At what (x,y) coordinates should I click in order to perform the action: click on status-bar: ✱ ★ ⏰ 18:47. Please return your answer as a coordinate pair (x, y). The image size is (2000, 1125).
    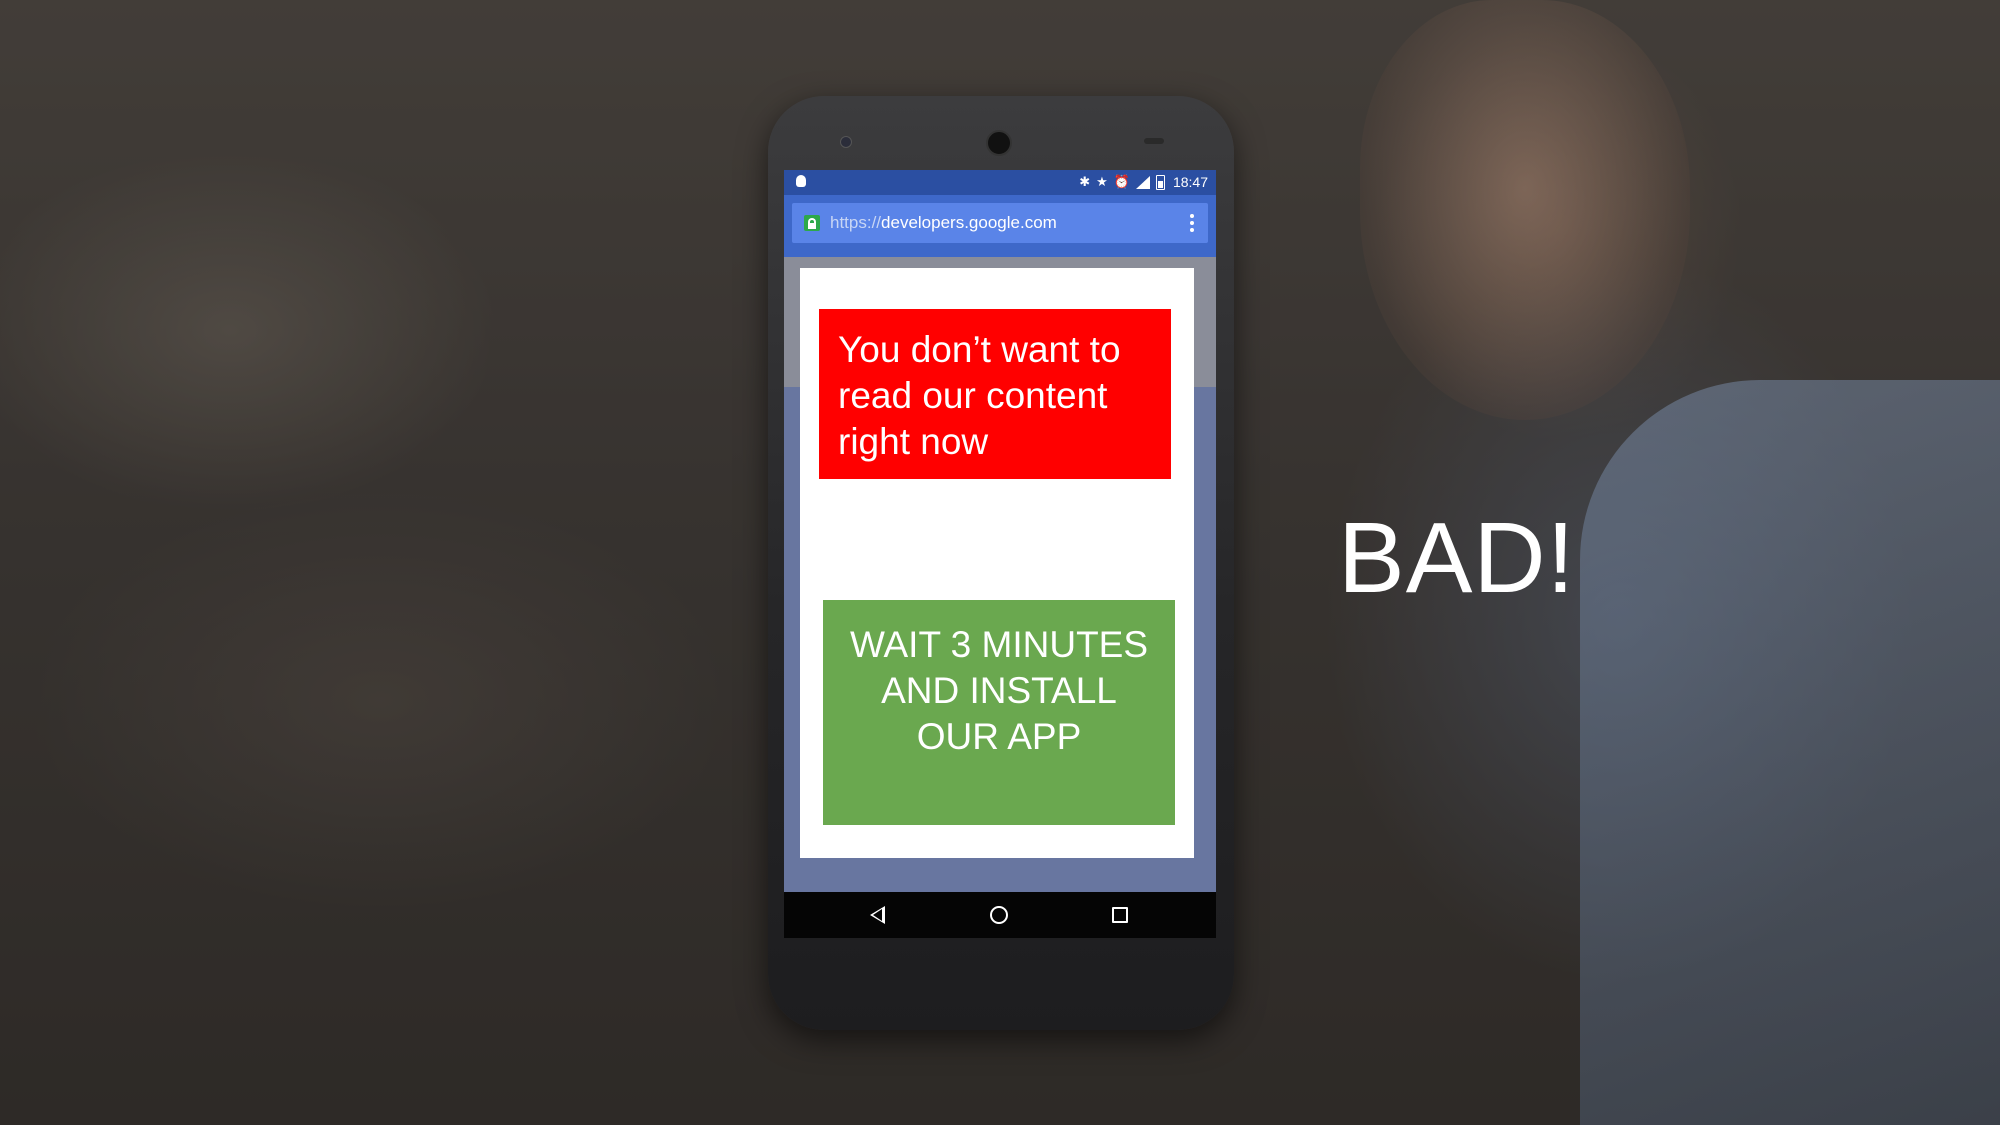
    Looking at the image, I should click on (1000, 182).